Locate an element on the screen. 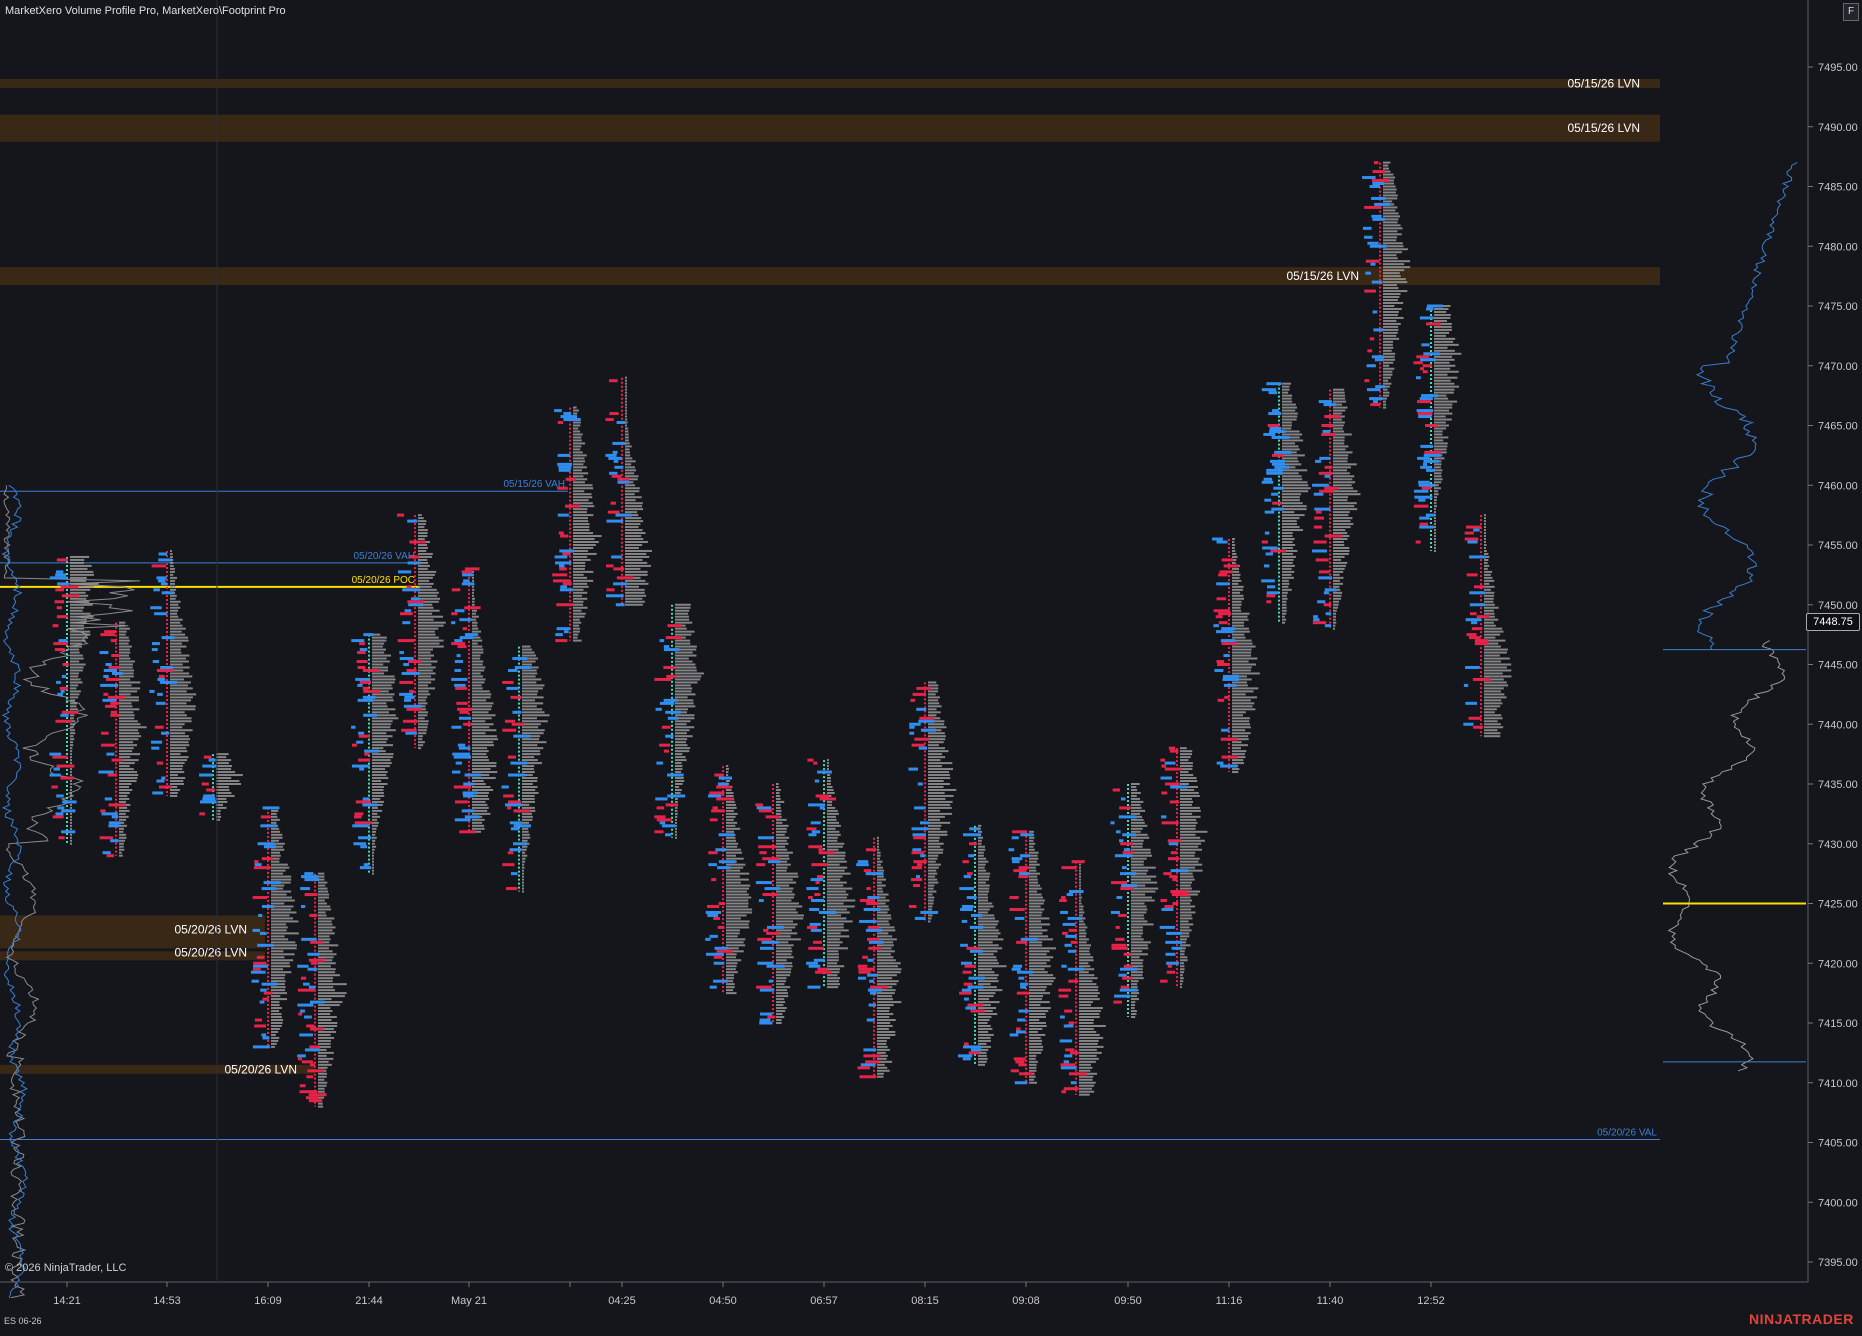 This screenshot has width=1862, height=1336. f-button: F is located at coordinates (1851, 12).